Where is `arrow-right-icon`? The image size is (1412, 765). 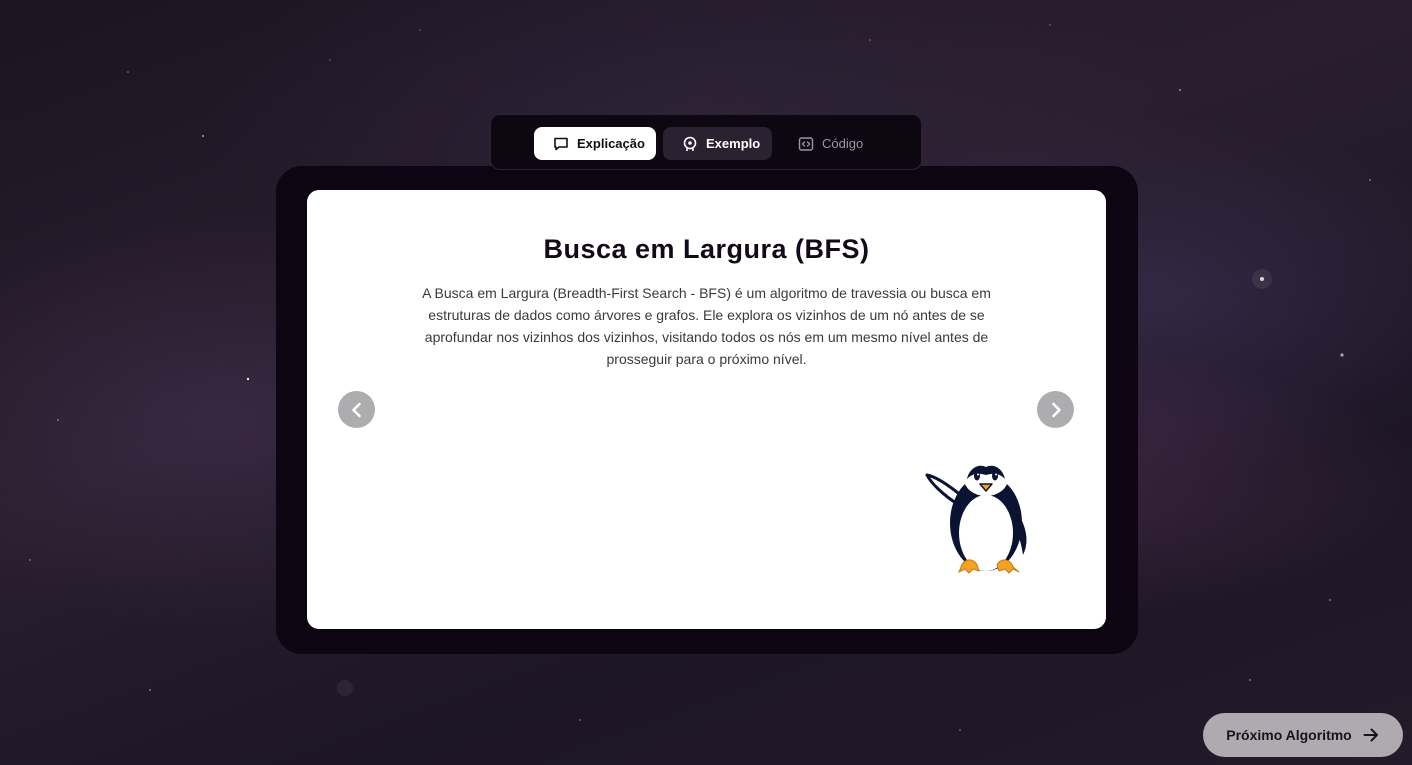 arrow-right-icon is located at coordinates (1371, 735).